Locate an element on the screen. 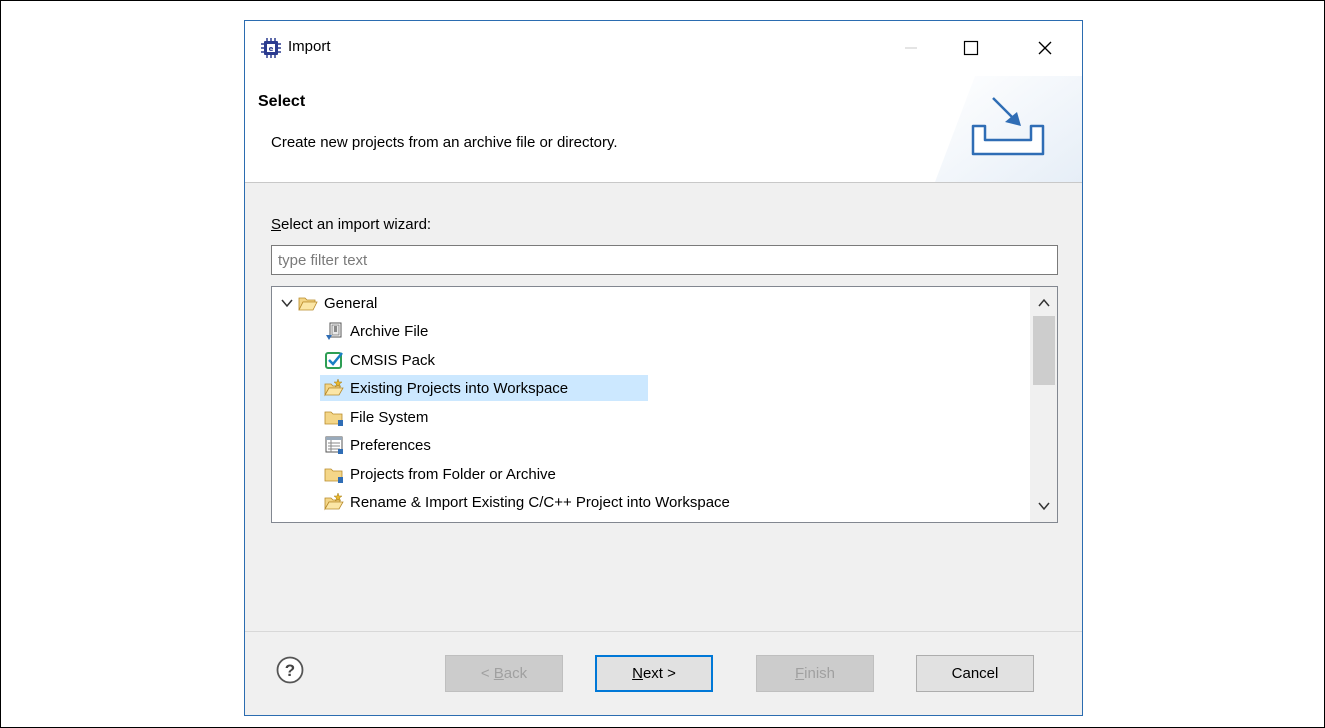 Image resolution: width=1325 pixels, height=728 pixels. maximize-icon is located at coordinates (971, 48).